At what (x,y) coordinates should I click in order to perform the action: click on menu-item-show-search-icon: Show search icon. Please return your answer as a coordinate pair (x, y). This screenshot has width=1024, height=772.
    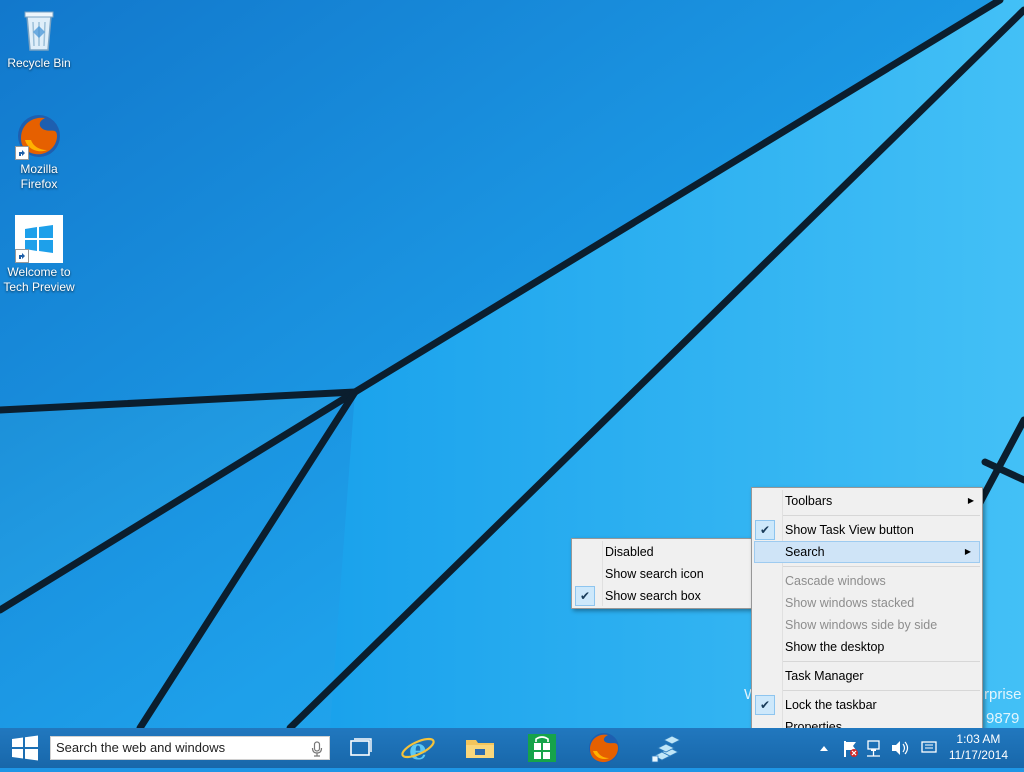
    Looking at the image, I should click on (661, 574).